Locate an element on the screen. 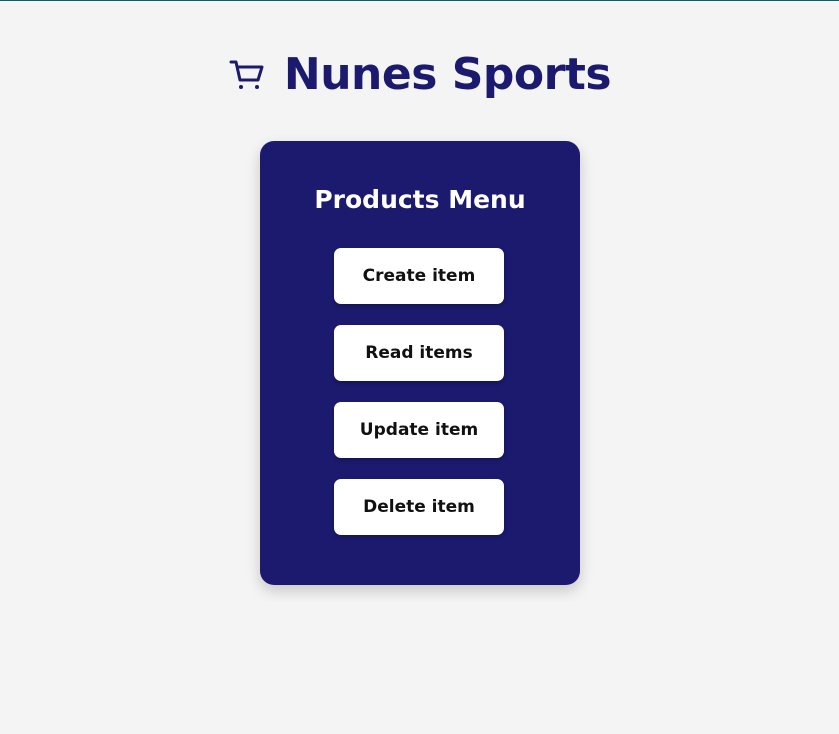 Image resolution: width=839 pixels, height=734 pixels. brand-title: Nunes Sports is located at coordinates (447, 74).